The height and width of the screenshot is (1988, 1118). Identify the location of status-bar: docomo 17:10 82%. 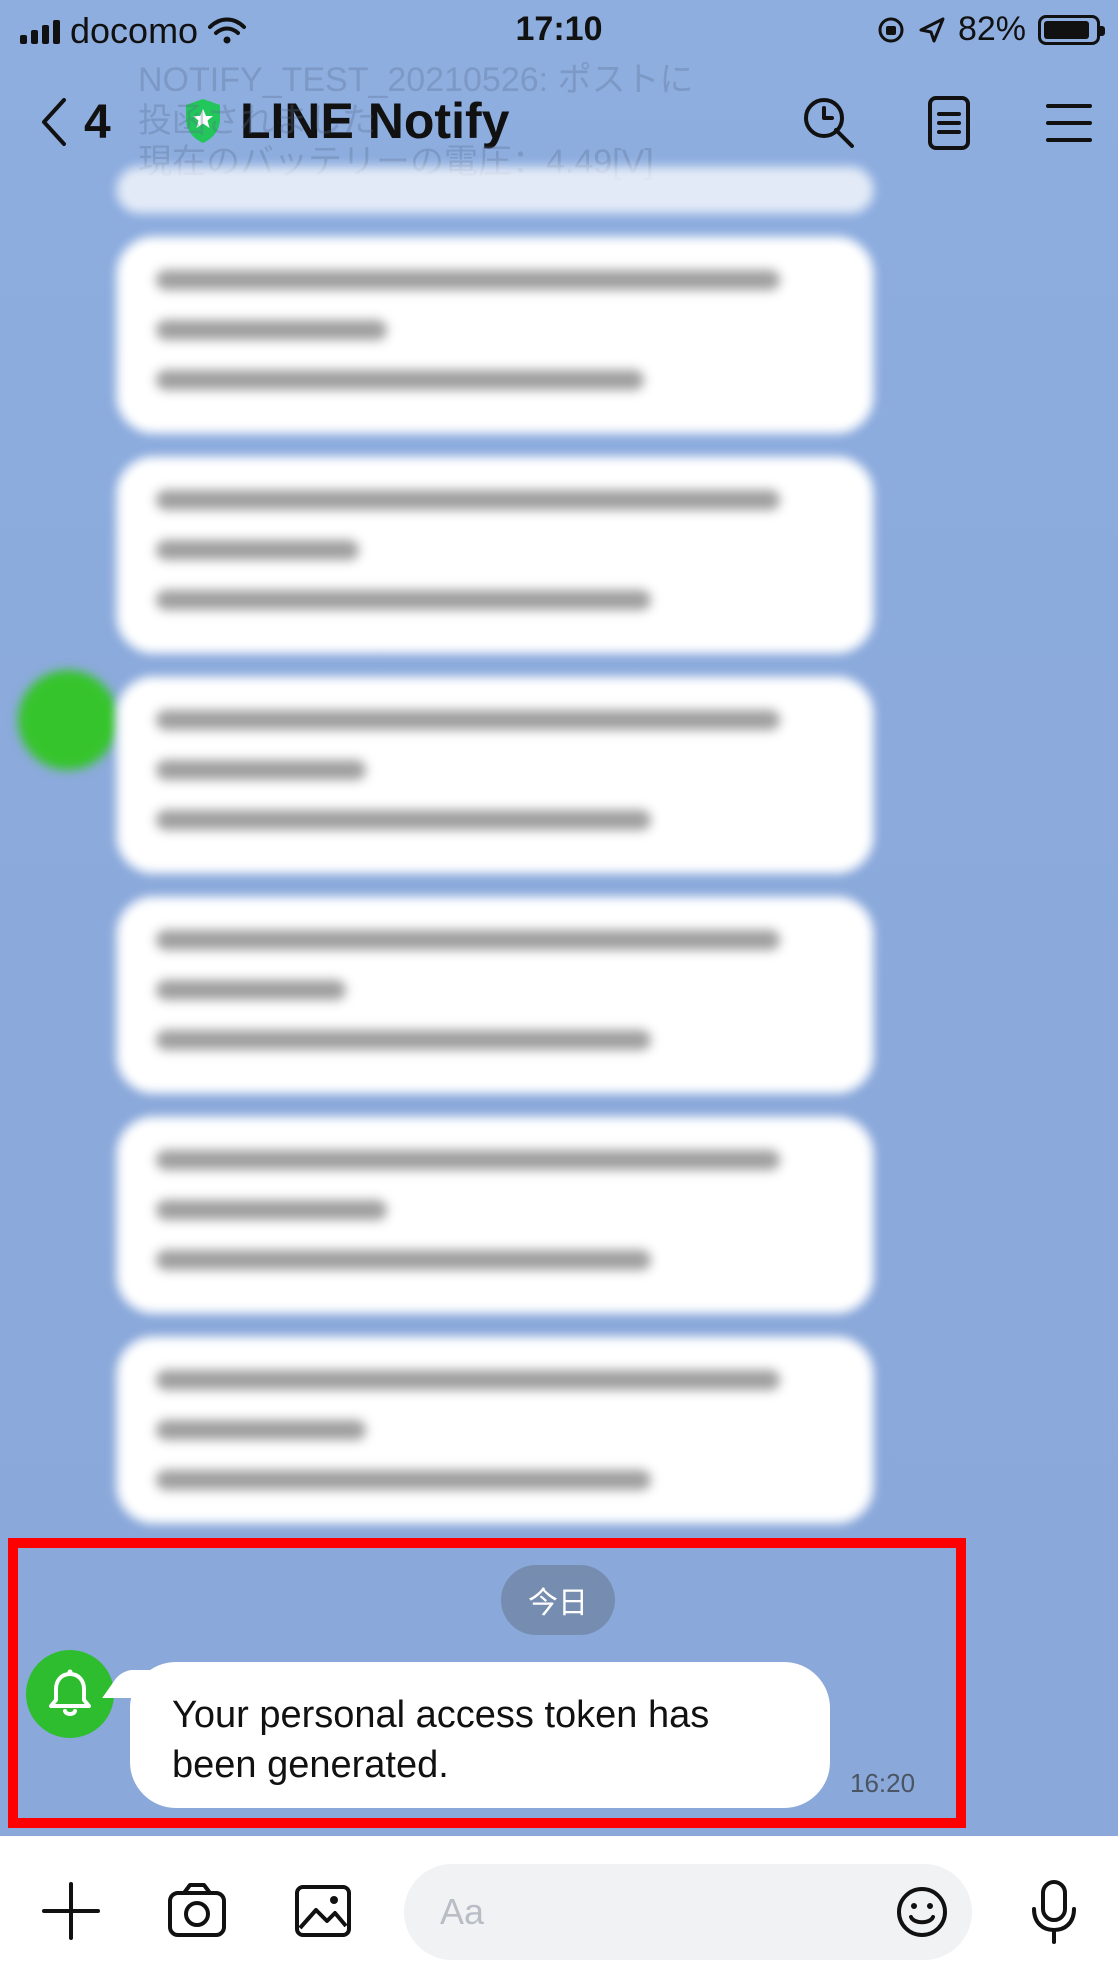
(559, 31).